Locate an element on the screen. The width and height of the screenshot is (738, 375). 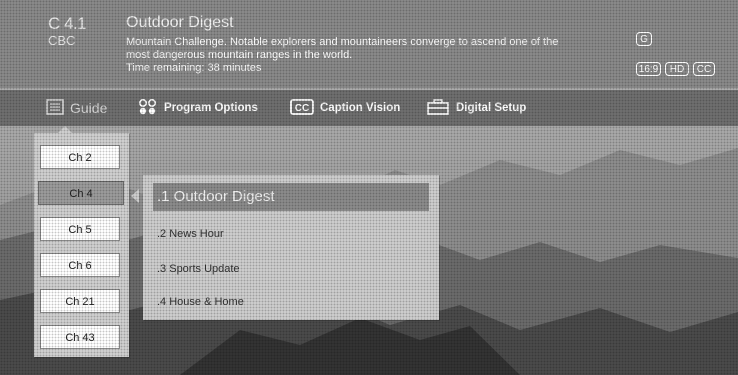
channel-list: Ch 2 Ch 4 Ch 5 Ch 6 Ch 21 Ch 43 is located at coordinates (81, 245).